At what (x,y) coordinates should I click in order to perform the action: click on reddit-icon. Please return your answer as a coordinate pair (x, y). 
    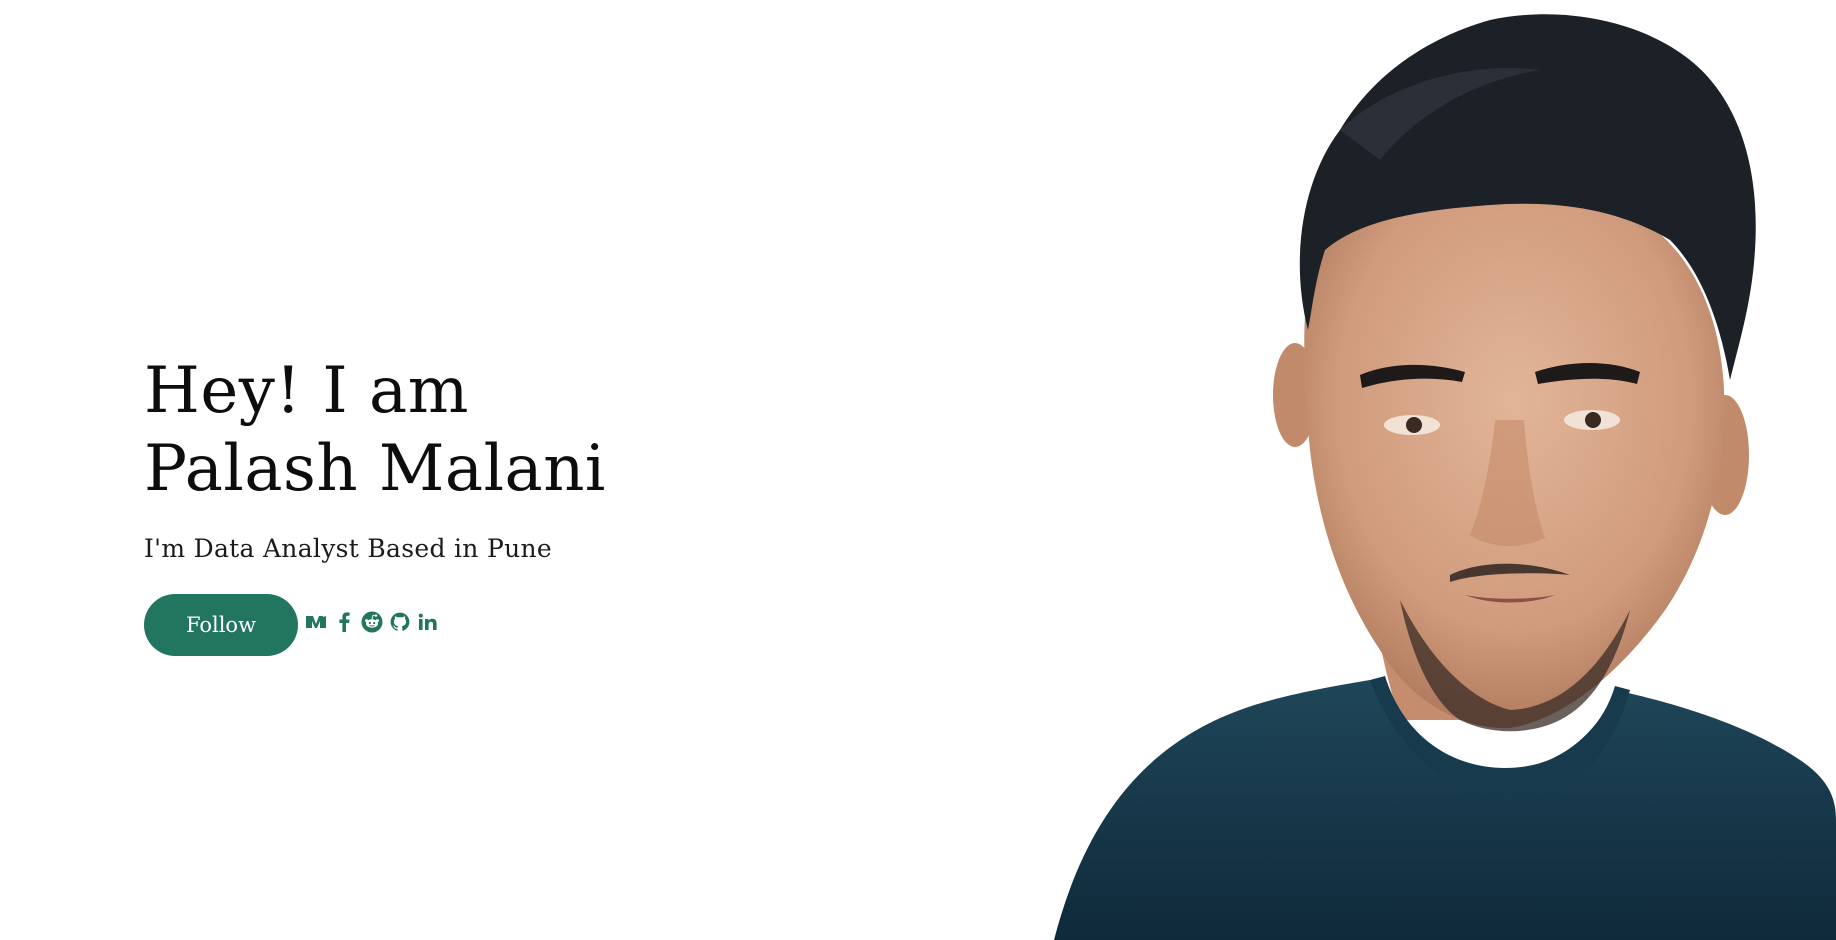
    Looking at the image, I should click on (372, 622).